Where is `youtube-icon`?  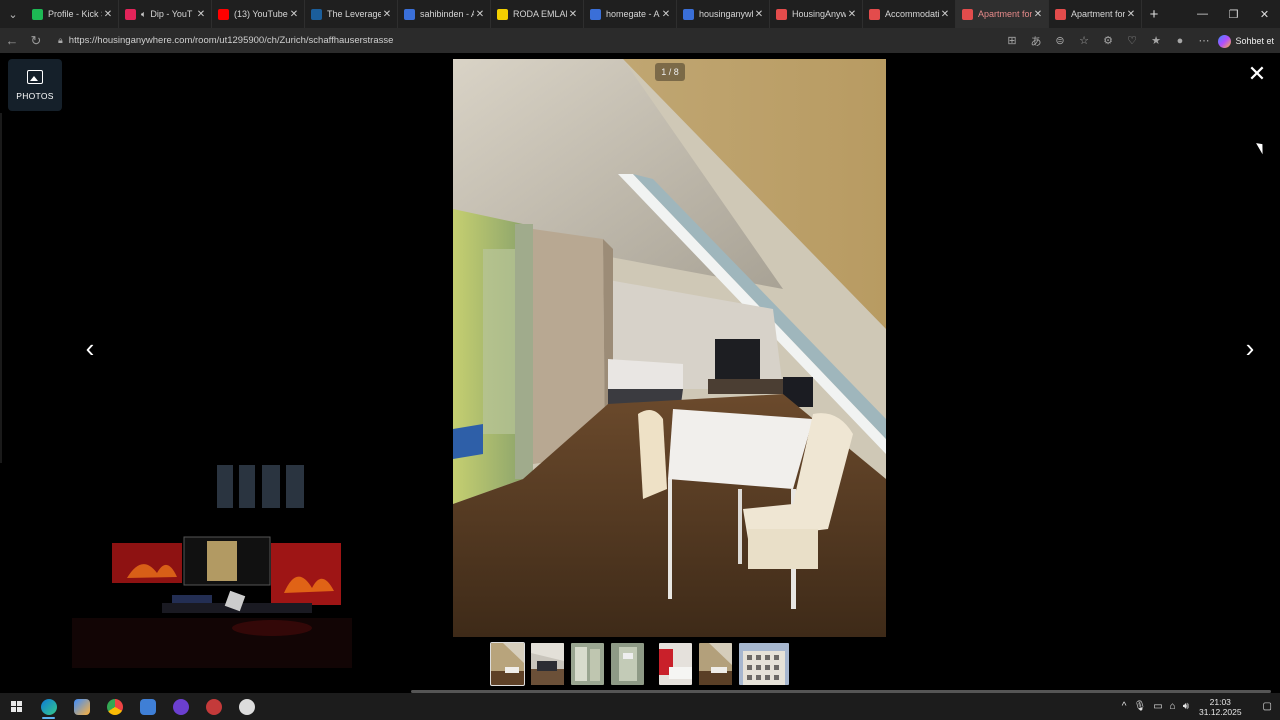
youtube-icon is located at coordinates (223, 14).